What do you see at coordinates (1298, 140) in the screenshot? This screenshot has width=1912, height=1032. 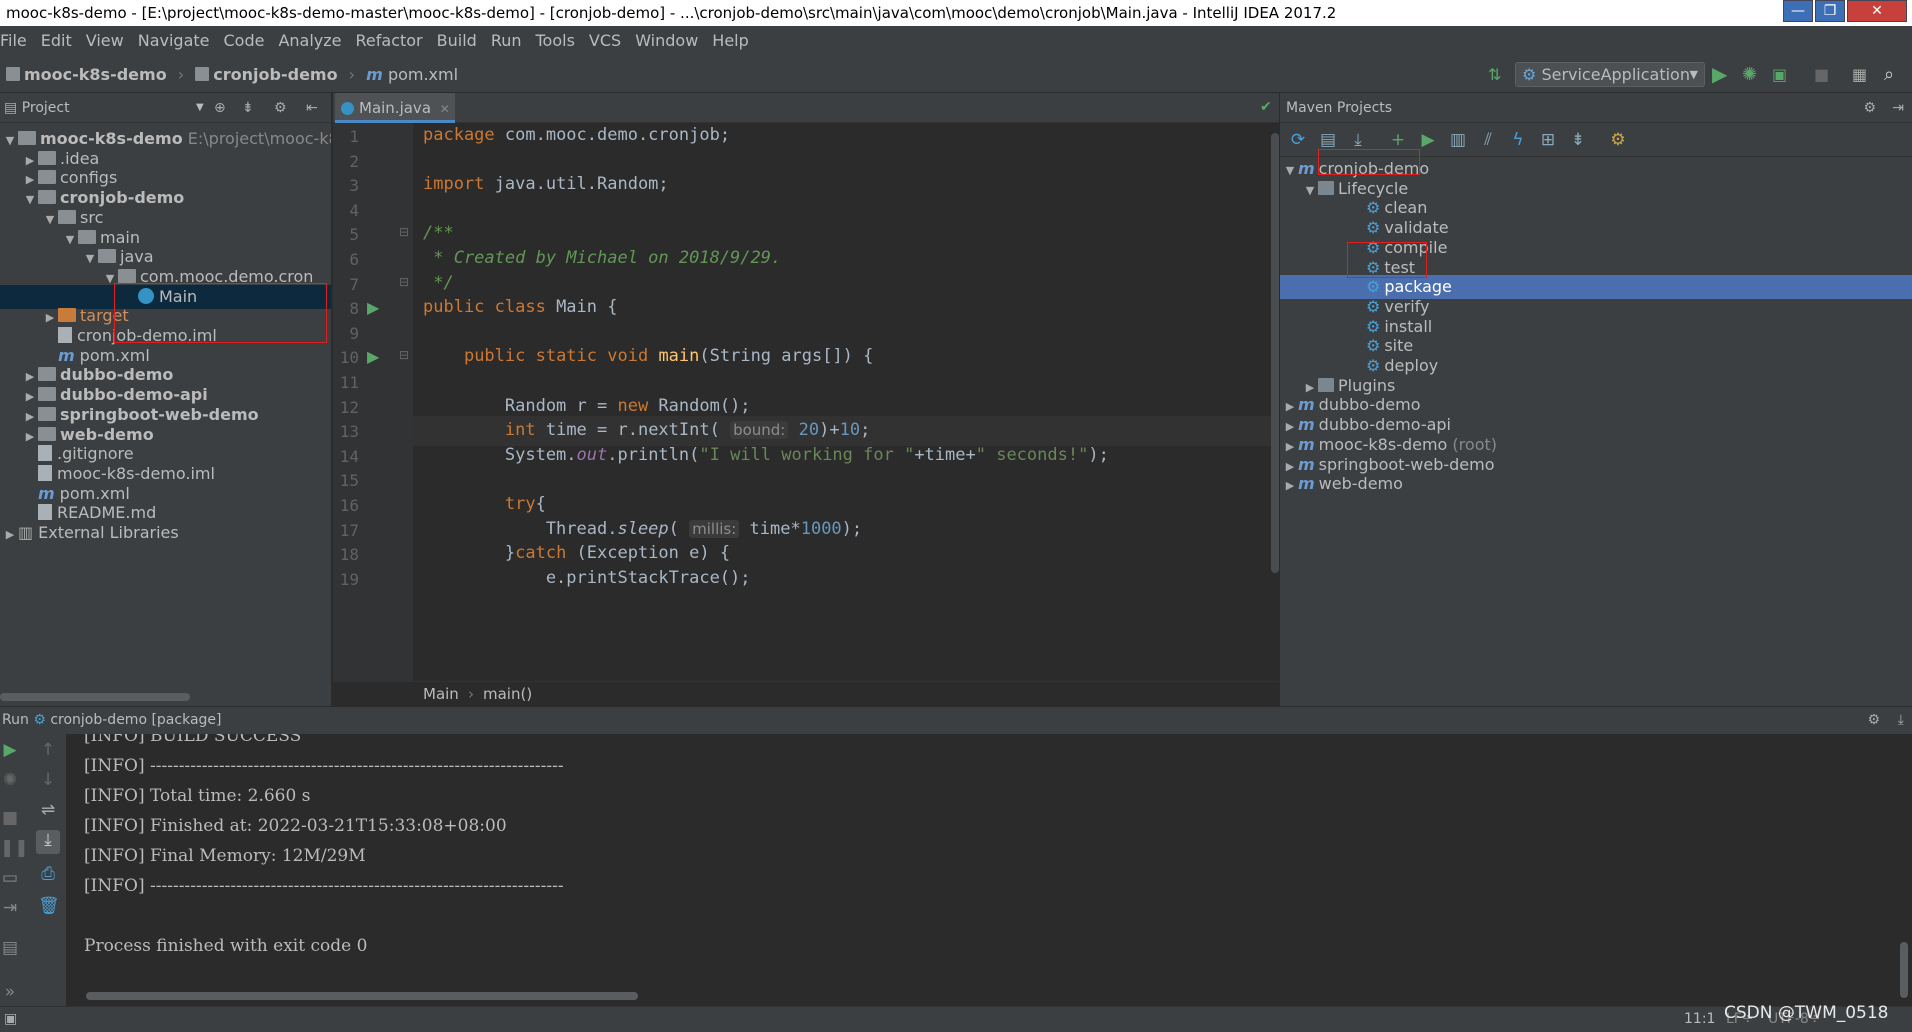 I see `reimport-icon: ⟳` at bounding box center [1298, 140].